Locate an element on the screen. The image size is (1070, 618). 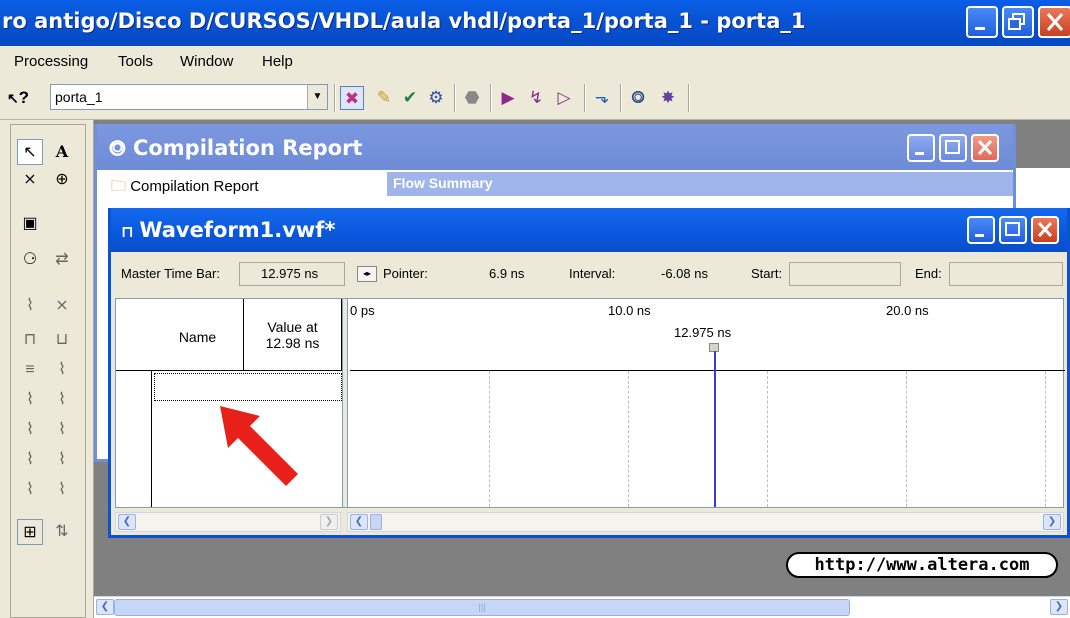
main-horizontal-scrollbar: ❮ ||| ❯ is located at coordinates (582, 607).